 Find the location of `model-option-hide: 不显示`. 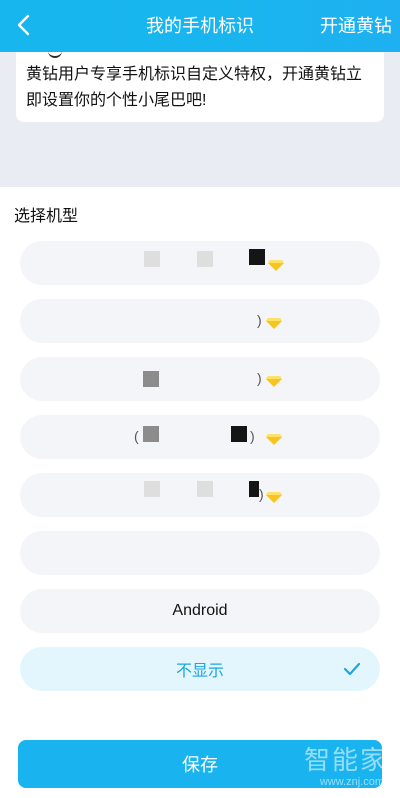

model-option-hide: 不显示 is located at coordinates (200, 669).